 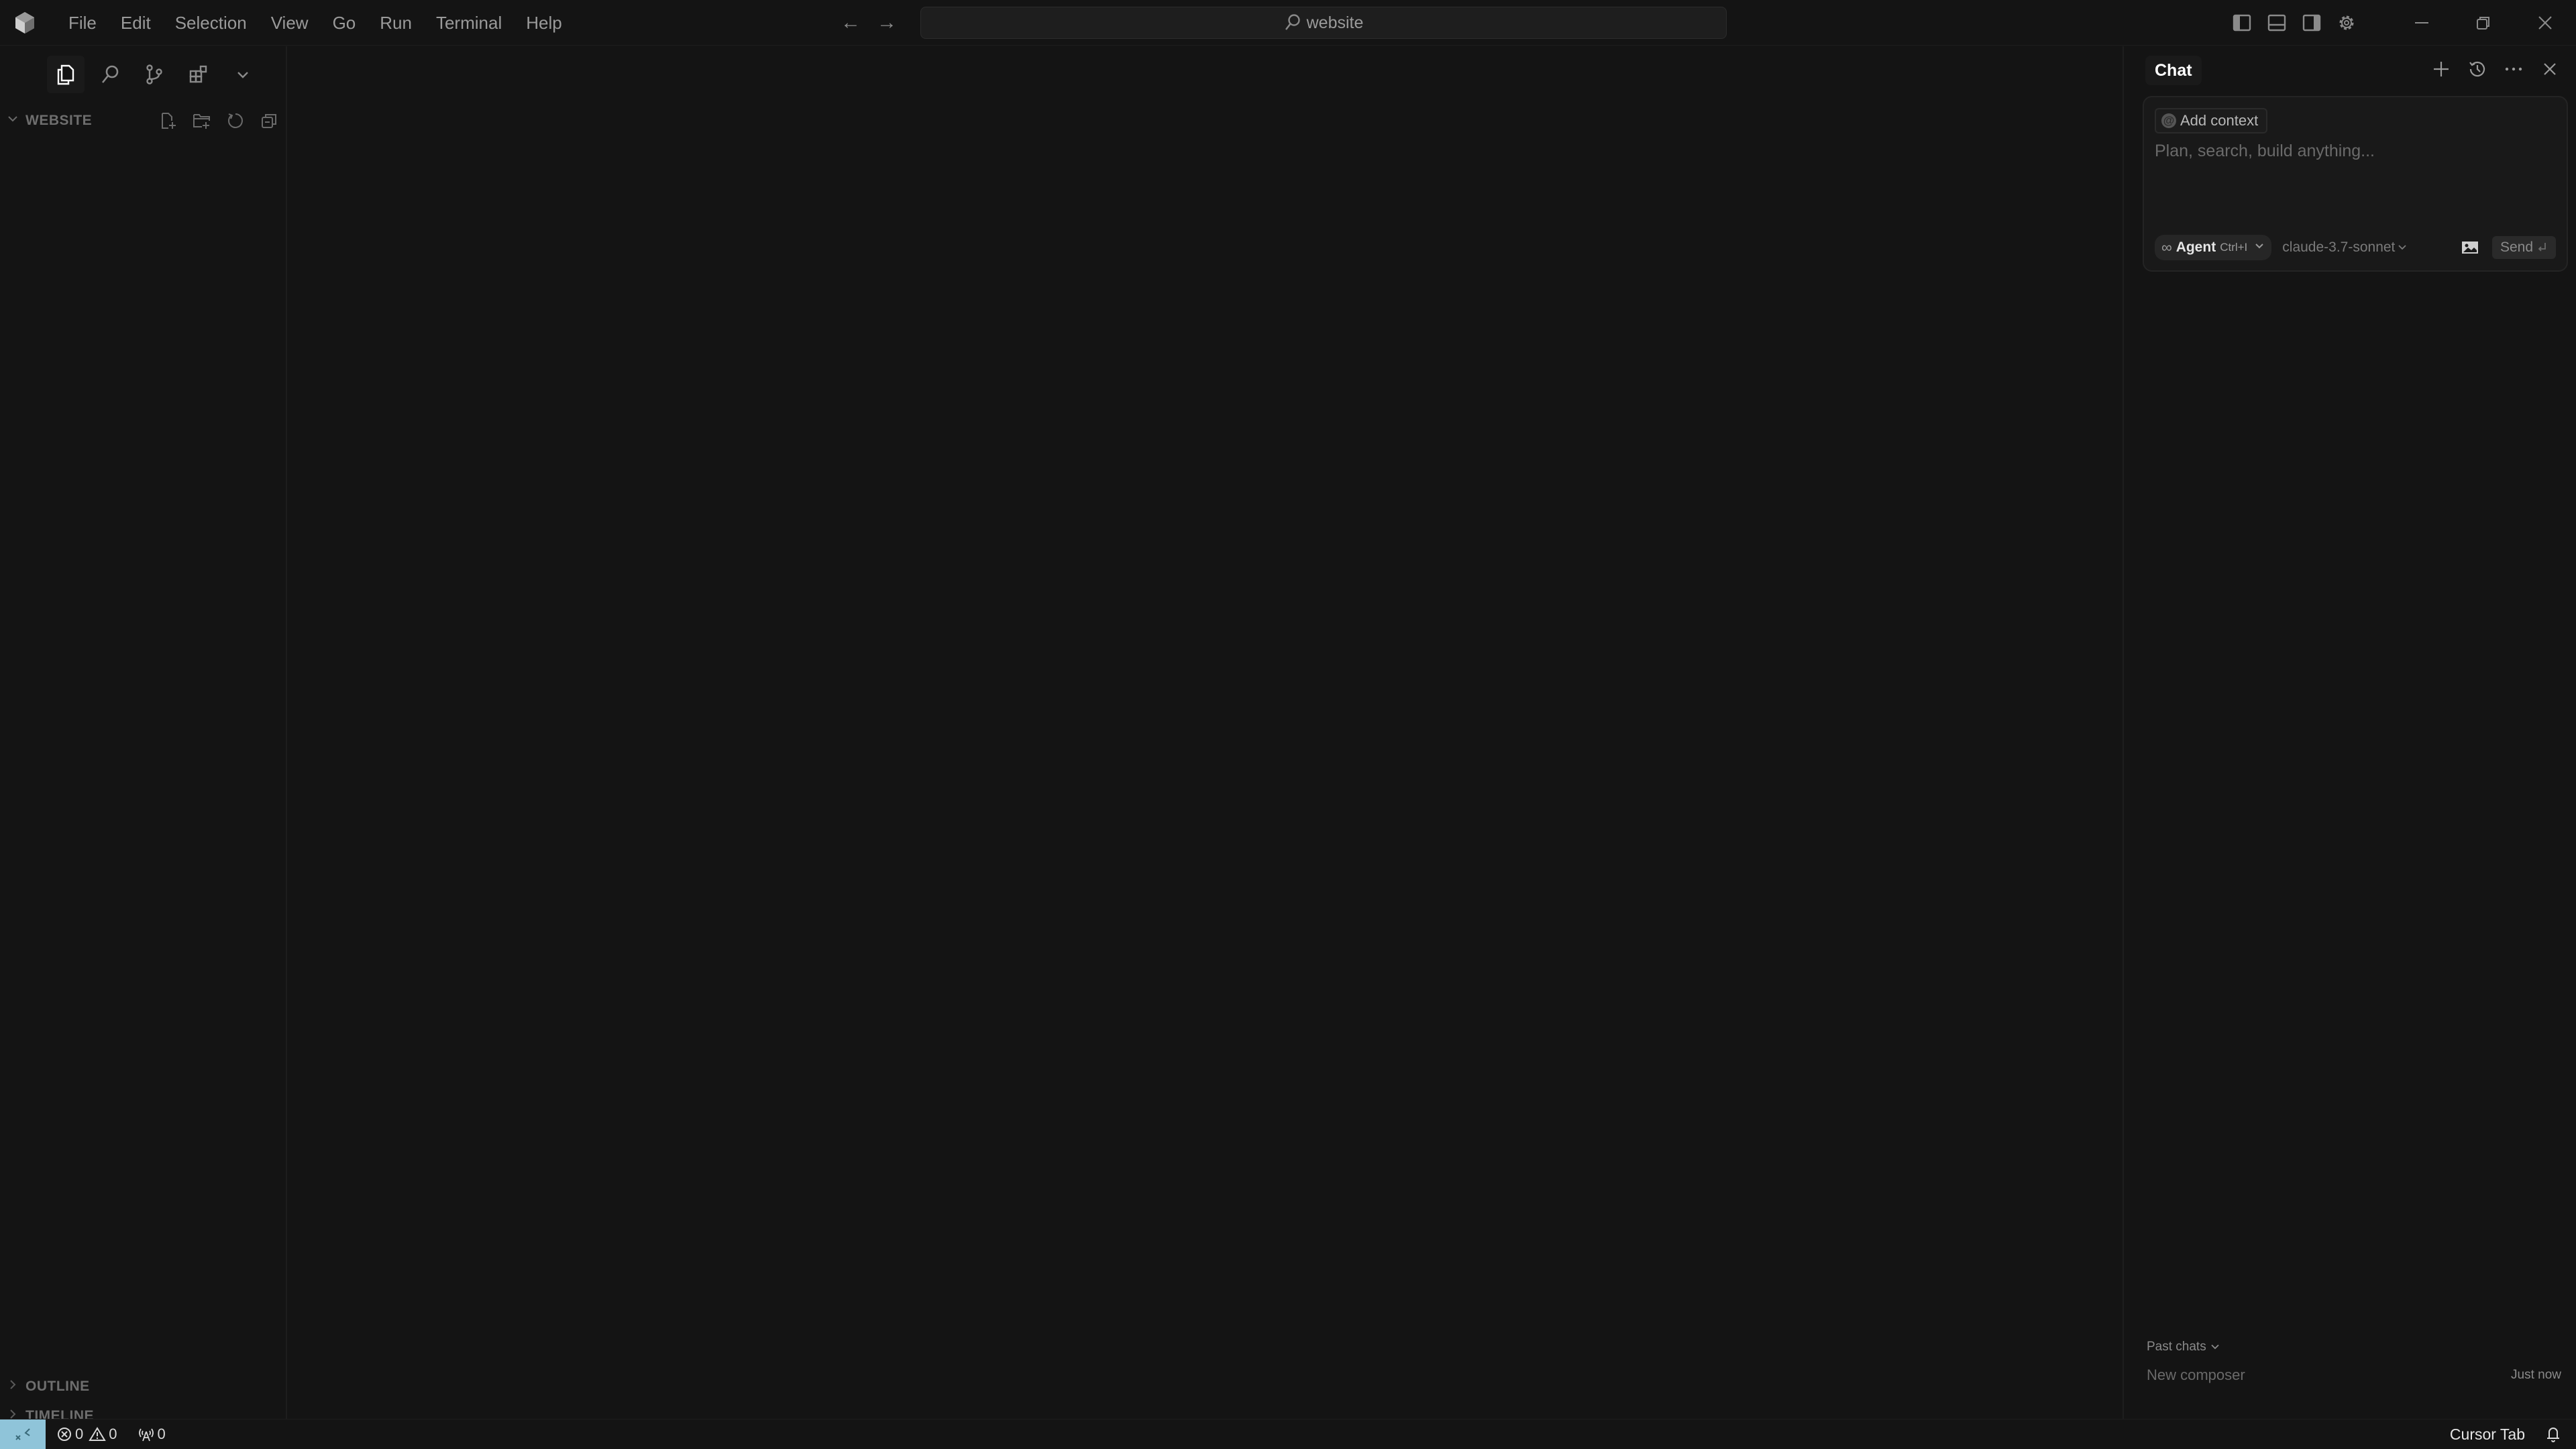 I want to click on status-right: Cursor Tab, so click(x=2505, y=1434).